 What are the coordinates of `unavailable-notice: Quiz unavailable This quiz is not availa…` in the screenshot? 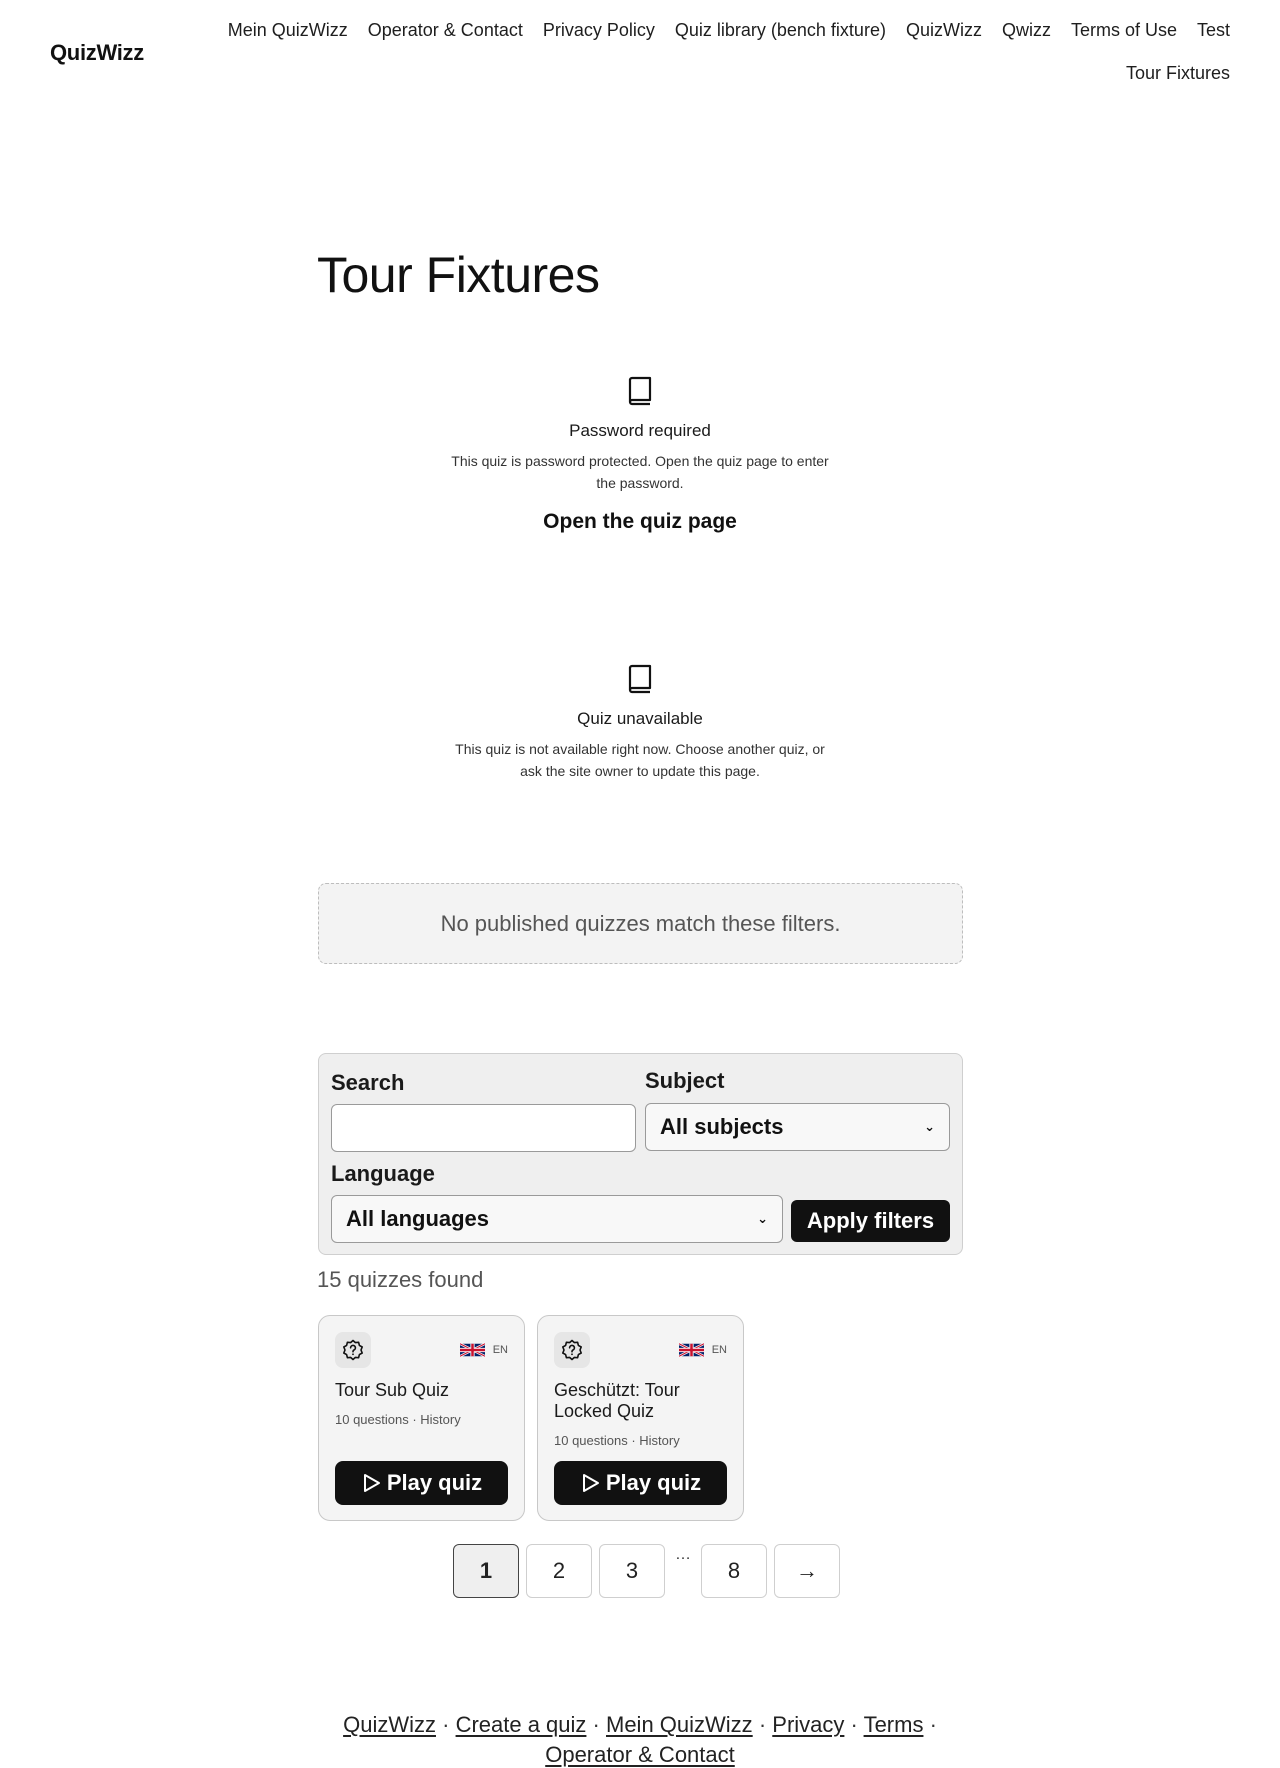 It's located at (640, 723).